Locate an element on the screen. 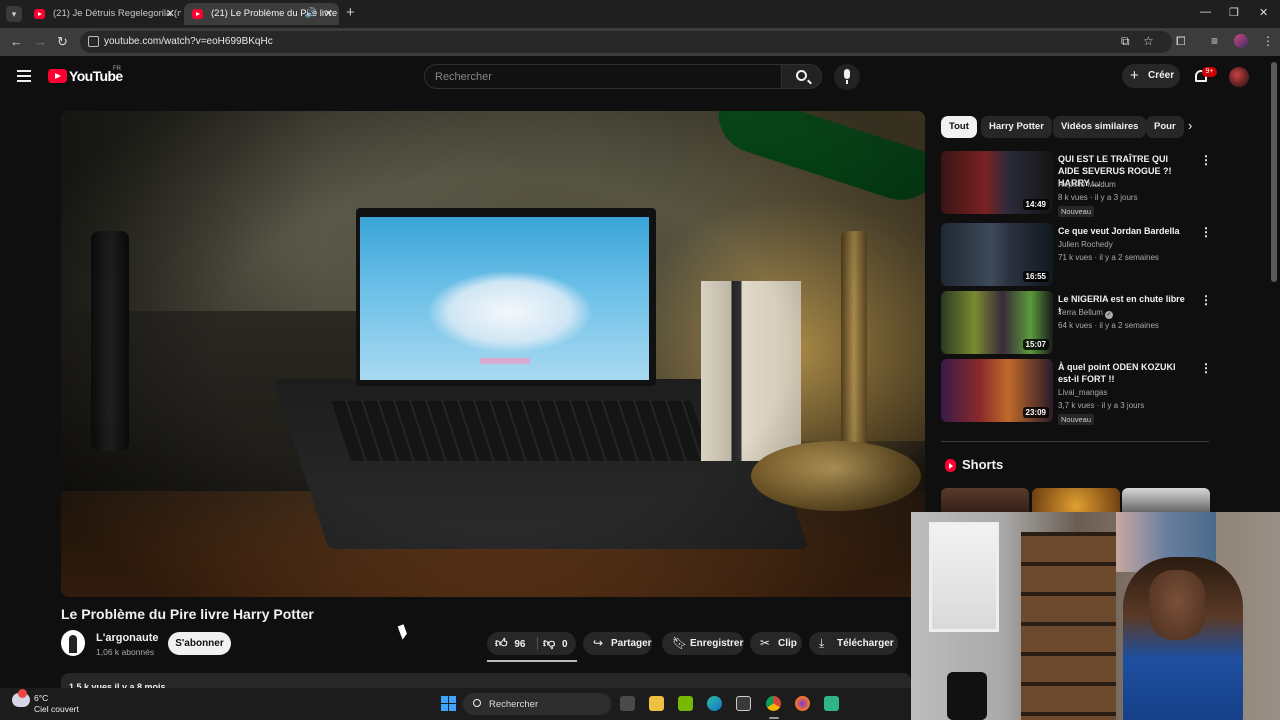 Image resolution: width=1280 pixels, height=720 pixels. weather-description: Ciel couvert is located at coordinates (56, 709).